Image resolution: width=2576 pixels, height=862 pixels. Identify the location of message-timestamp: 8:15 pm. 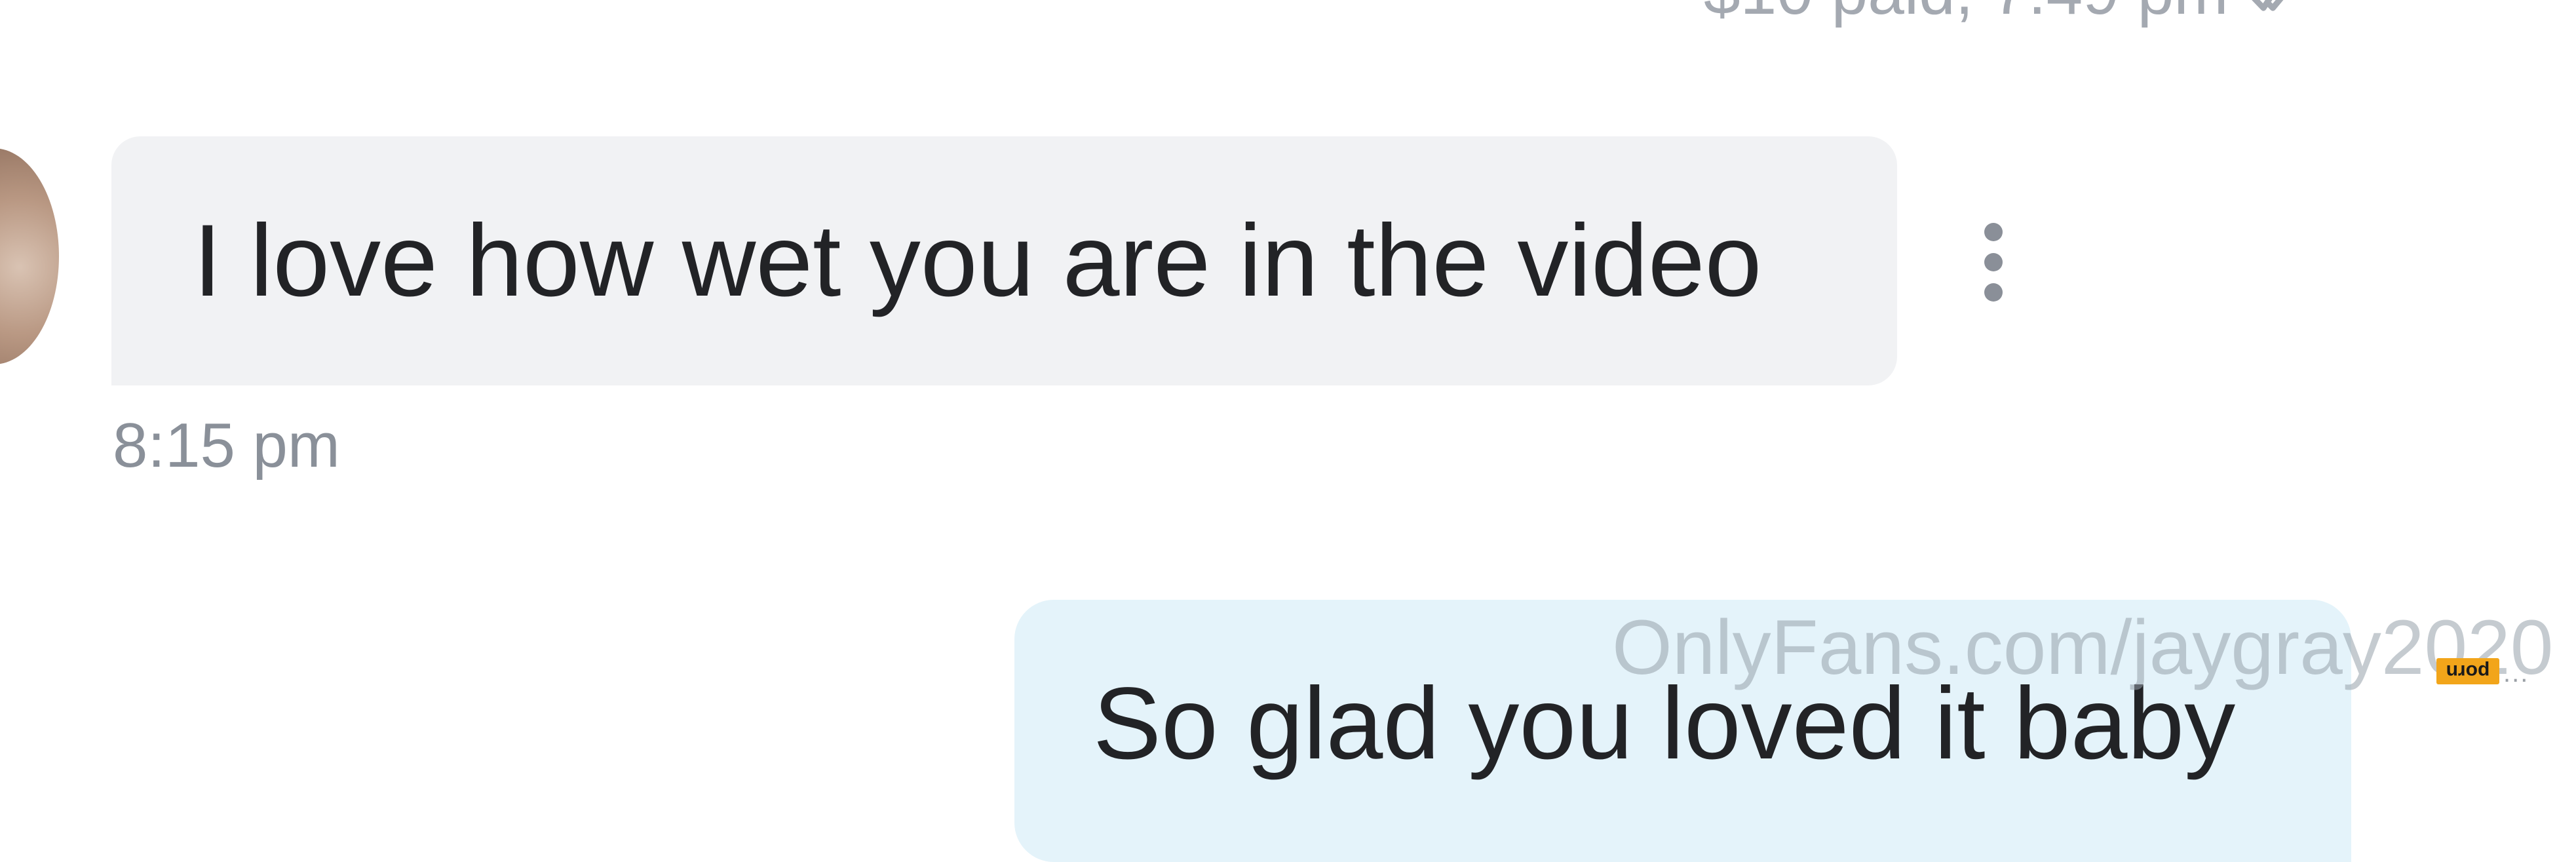
(226, 445).